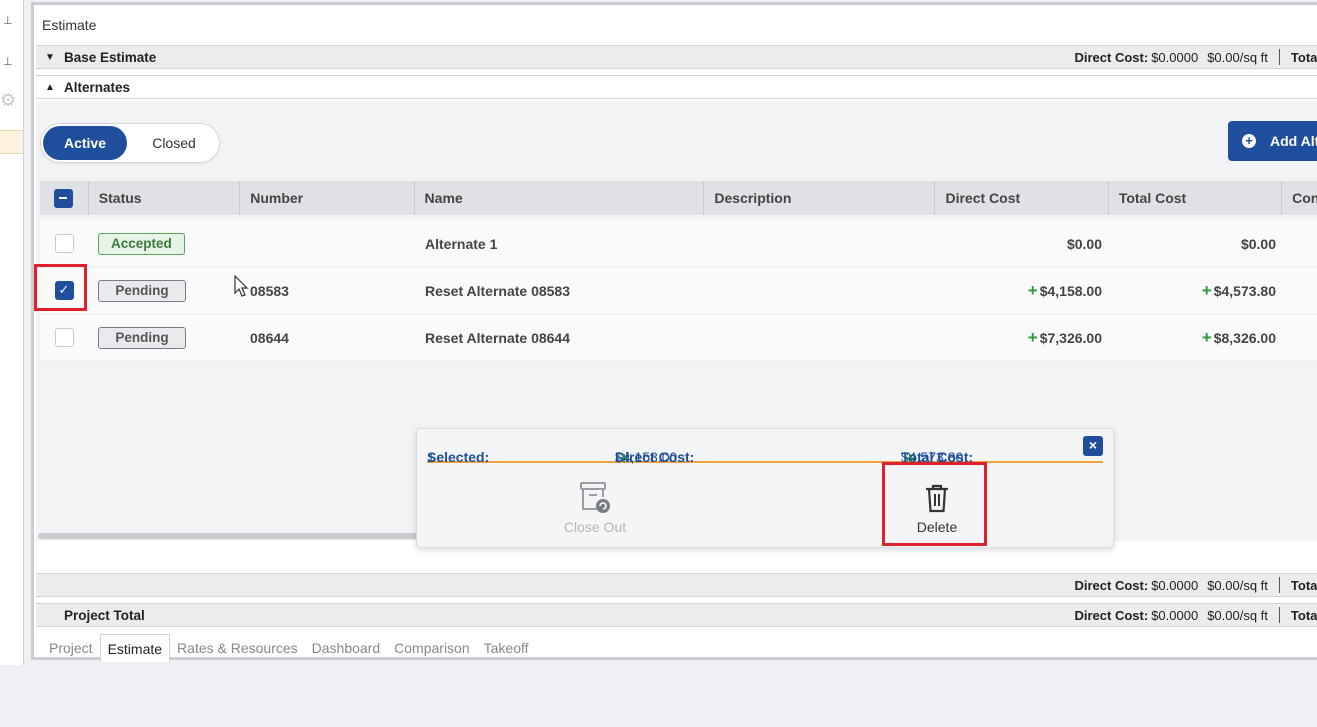 This screenshot has width=1317, height=727. I want to click on column-header-description: Description, so click(818, 198).